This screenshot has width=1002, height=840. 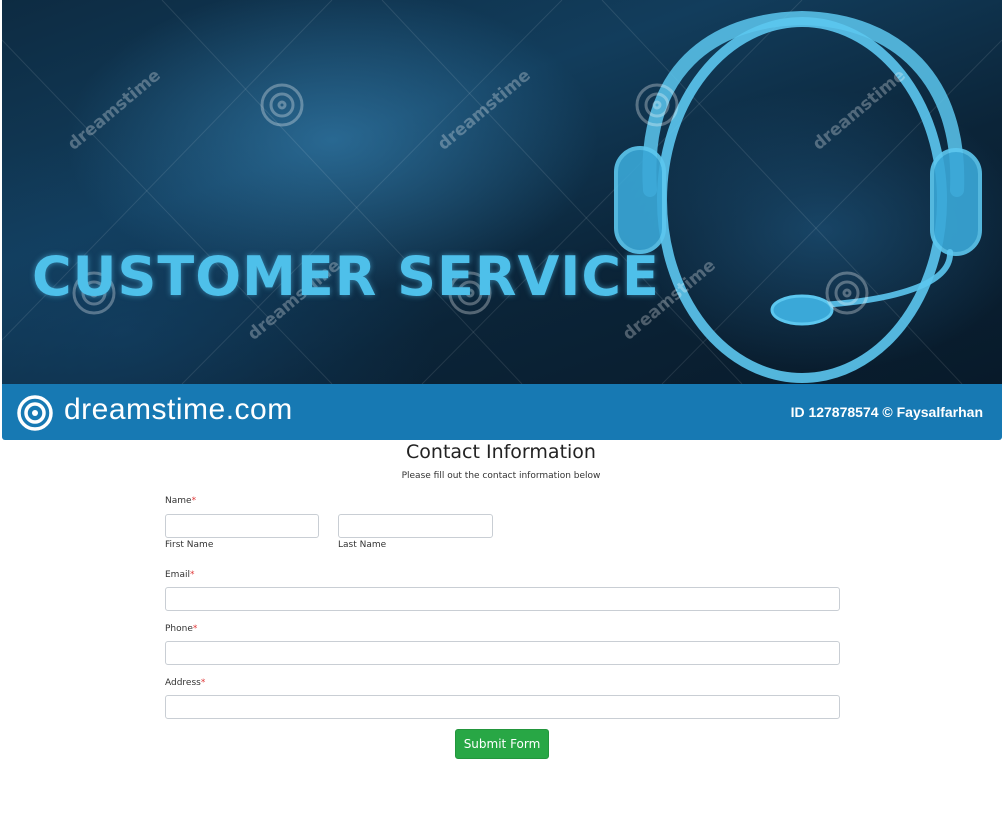 I want to click on phone-label: Phone*, so click(x=181, y=629).